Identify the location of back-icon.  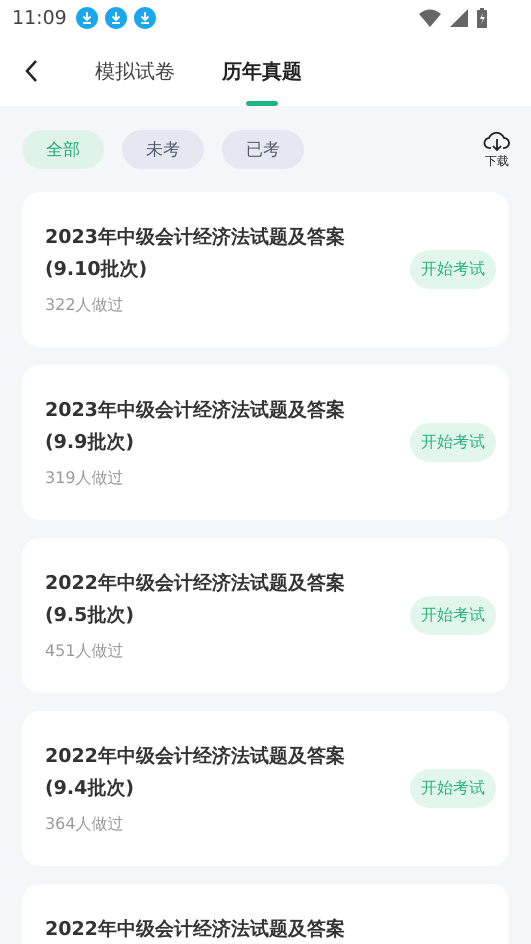
(31, 71).